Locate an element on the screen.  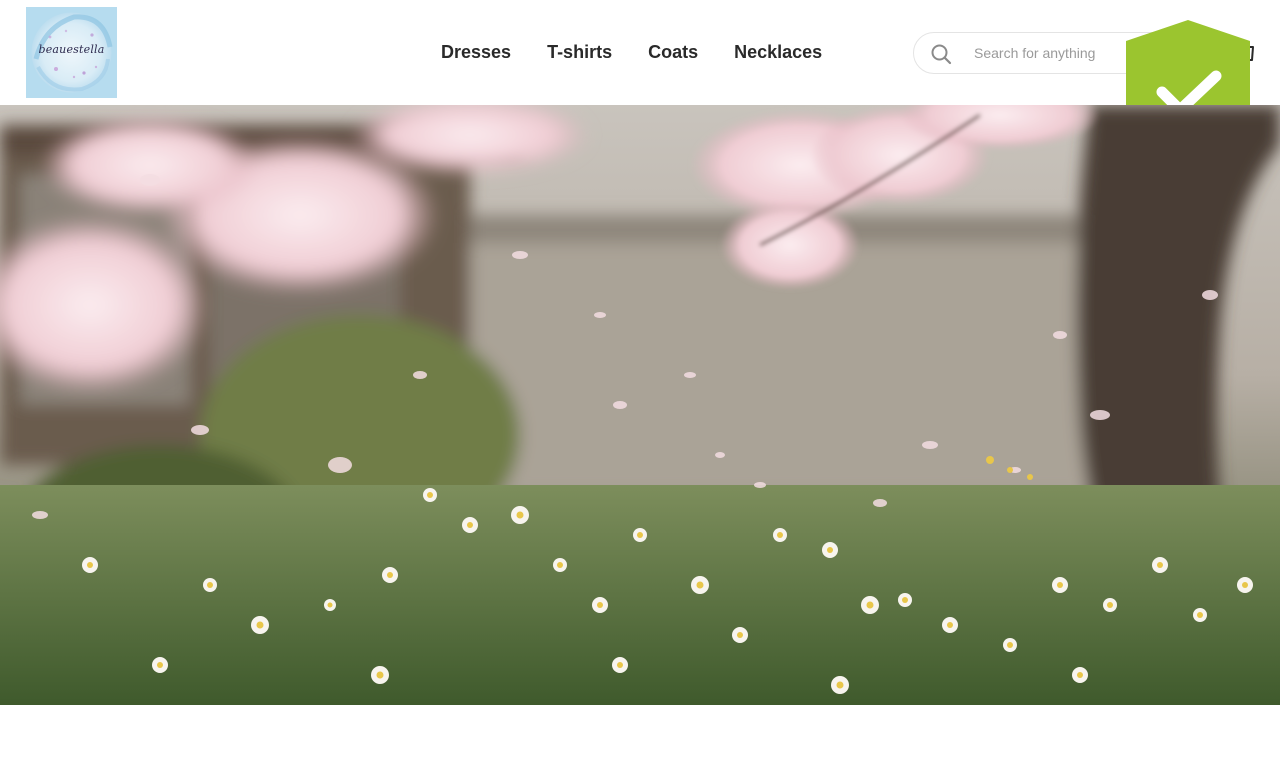
brand-logo: beauestella is located at coordinates (71, 52).